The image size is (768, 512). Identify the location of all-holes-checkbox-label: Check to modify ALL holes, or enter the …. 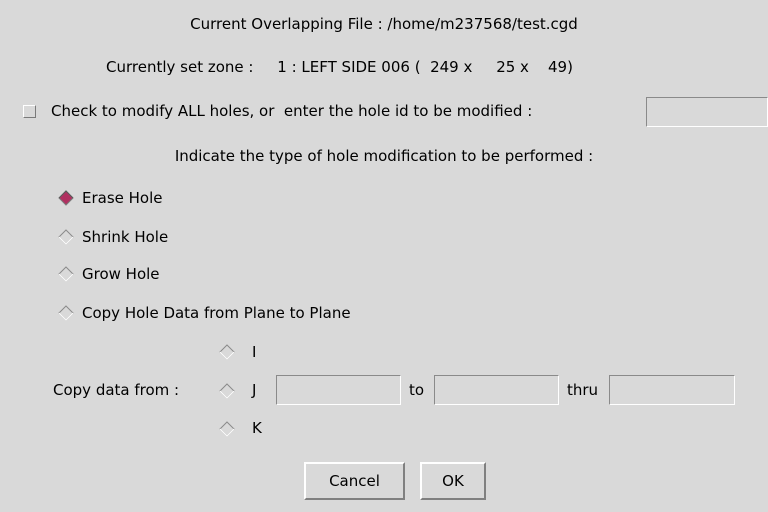
(292, 111).